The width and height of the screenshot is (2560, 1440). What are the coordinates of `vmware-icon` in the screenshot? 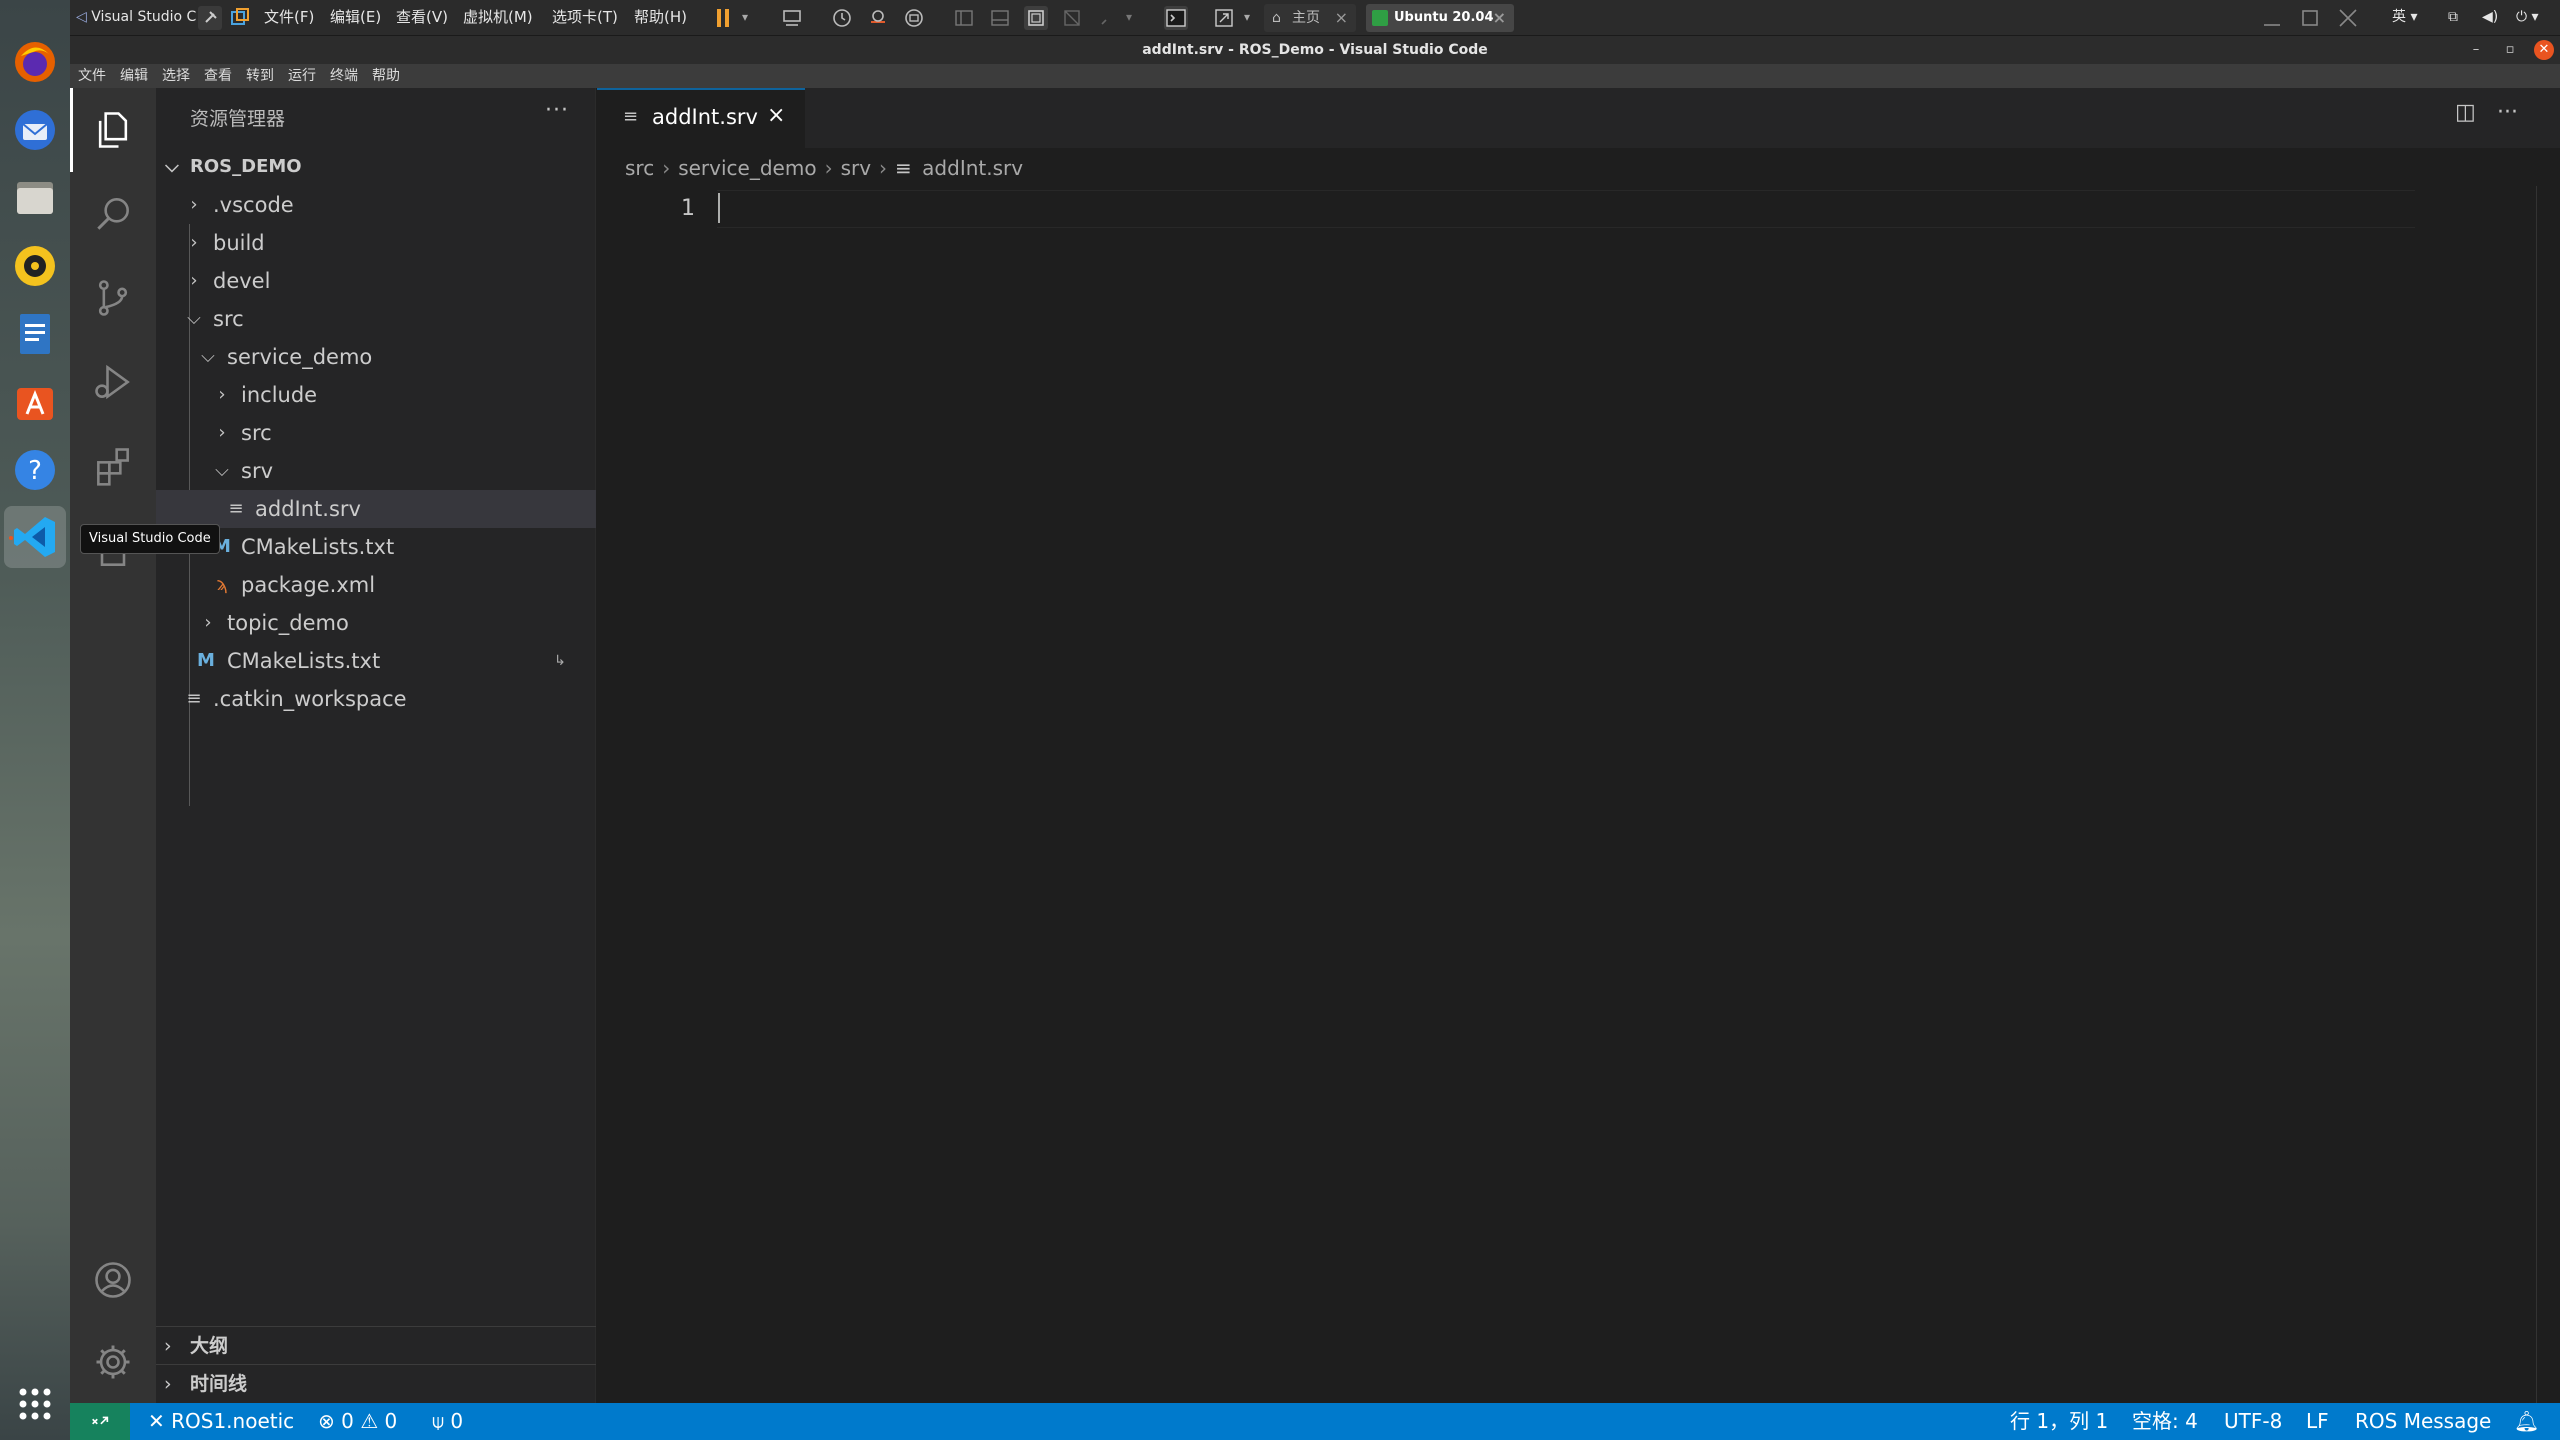 It's located at (240, 18).